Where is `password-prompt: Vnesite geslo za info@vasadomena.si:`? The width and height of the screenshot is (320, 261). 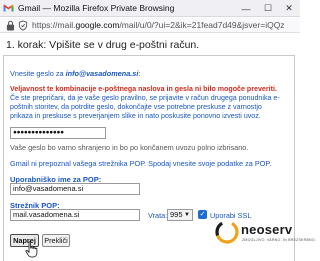
password-prompt: Vnesite geslo za info@vasadomena.si: is located at coordinates (75, 73).